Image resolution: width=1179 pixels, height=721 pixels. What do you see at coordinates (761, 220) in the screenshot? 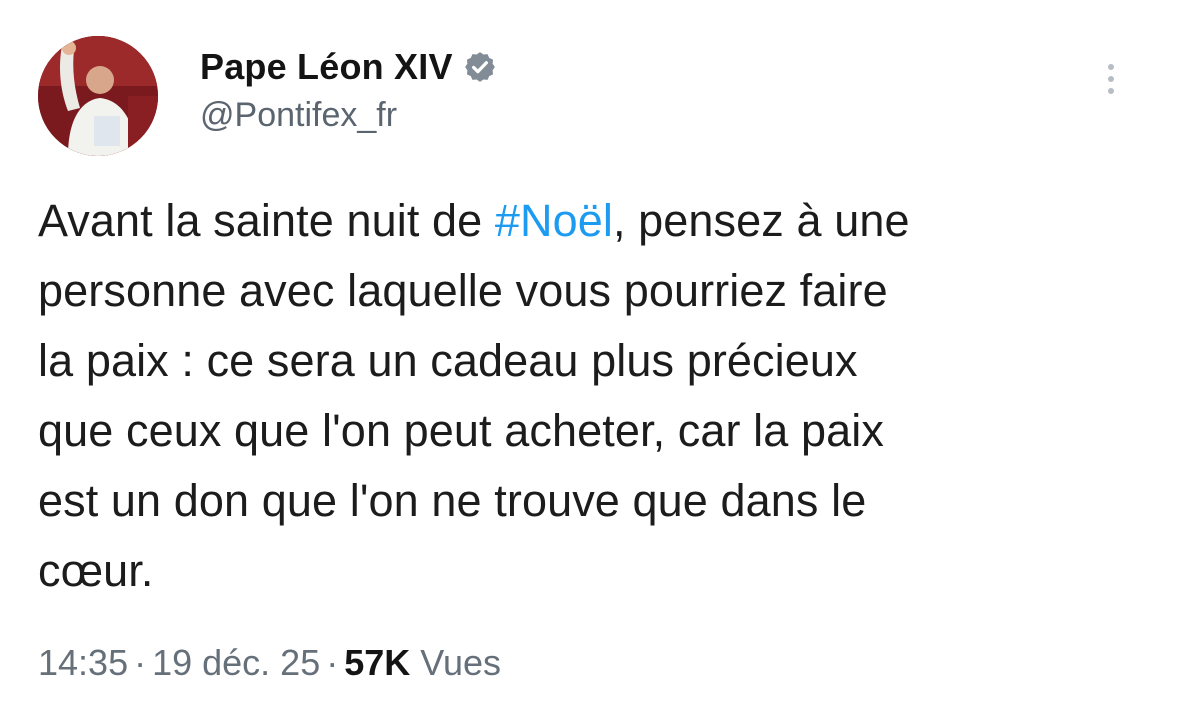
I see `text-segment: , pensez à une` at bounding box center [761, 220].